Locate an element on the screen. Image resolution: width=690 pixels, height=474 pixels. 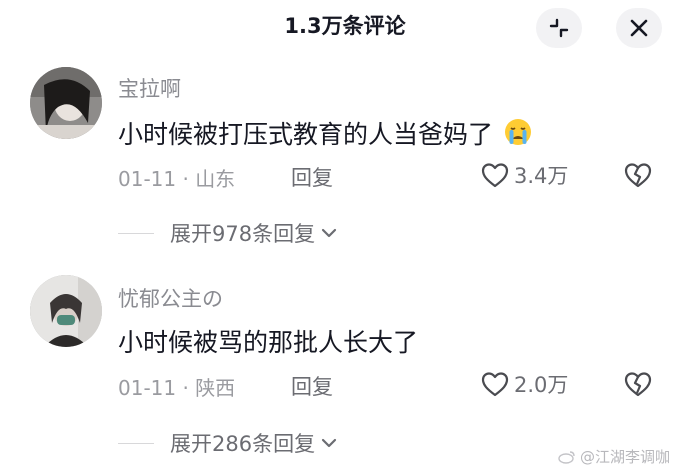
comment-text: 小时候被打压式教育的人当爸妈了 is located at coordinates (325, 133).